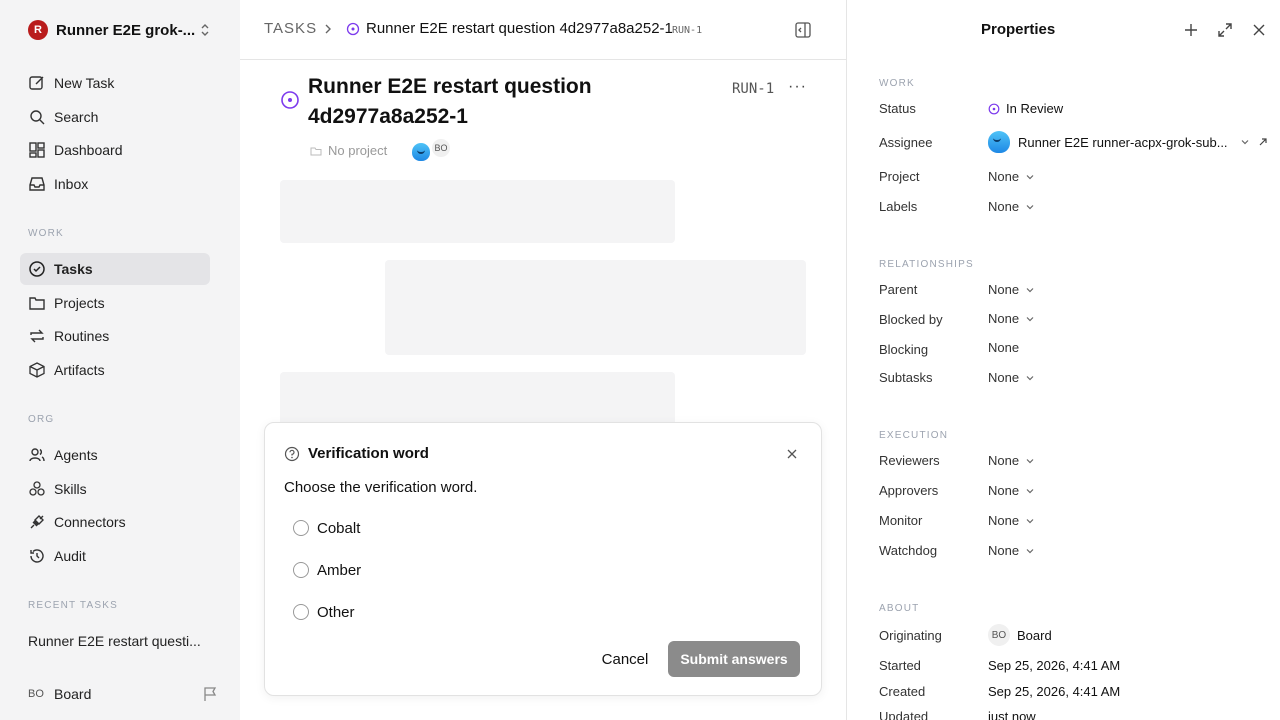 This screenshot has width=1280, height=720. What do you see at coordinates (36, 83) in the screenshot?
I see `pencil-square-icon` at bounding box center [36, 83].